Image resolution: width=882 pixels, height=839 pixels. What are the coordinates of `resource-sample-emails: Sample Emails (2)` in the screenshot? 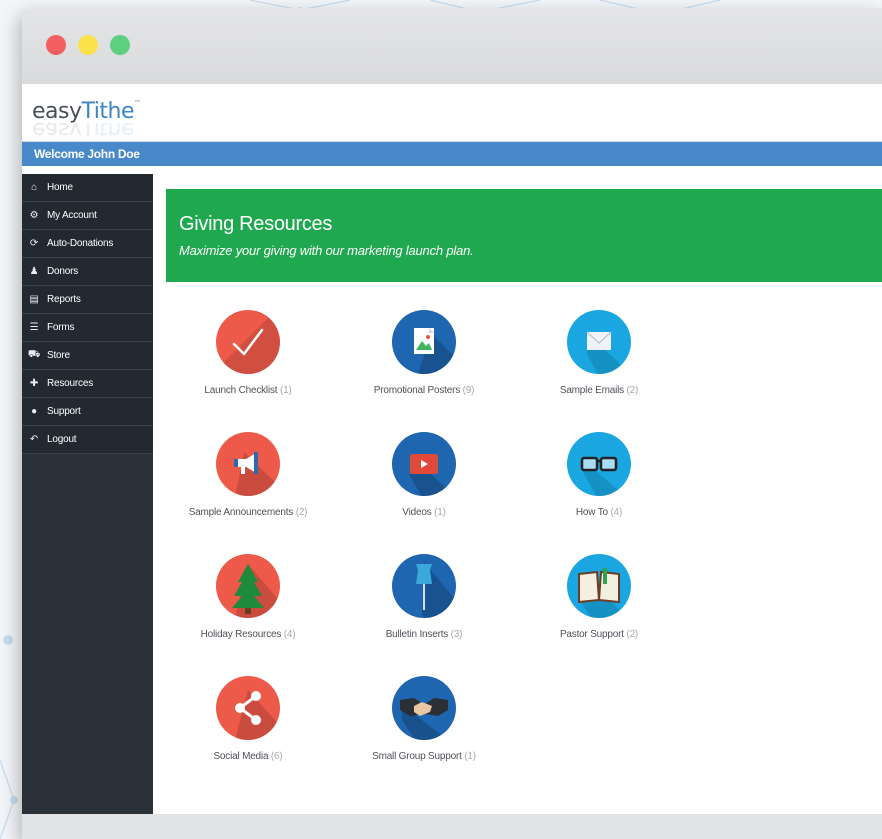 It's located at (599, 353).